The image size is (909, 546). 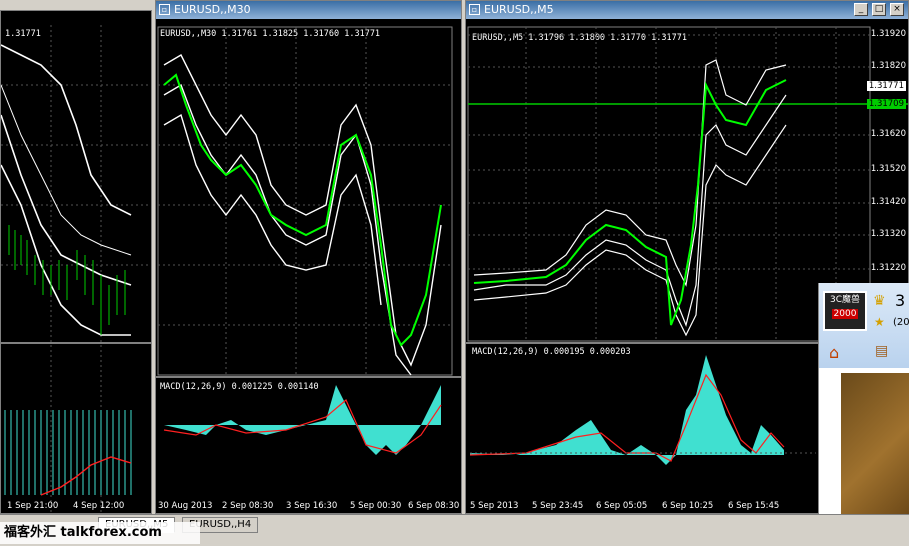 What do you see at coordinates (888, 134) in the screenshot?
I see `m5-y-label: 1.31620` at bounding box center [888, 134].